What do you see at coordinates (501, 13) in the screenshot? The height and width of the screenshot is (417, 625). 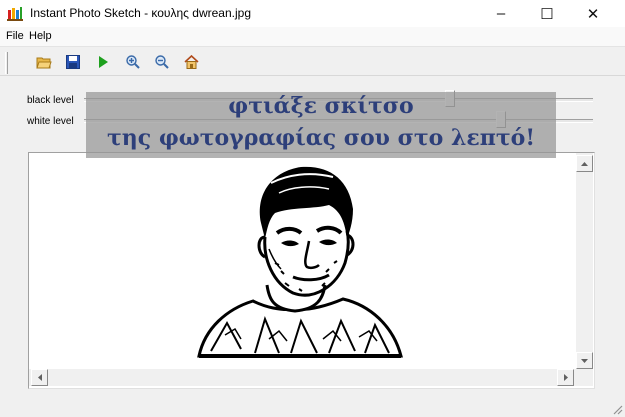 I see `minimize-button: –` at bounding box center [501, 13].